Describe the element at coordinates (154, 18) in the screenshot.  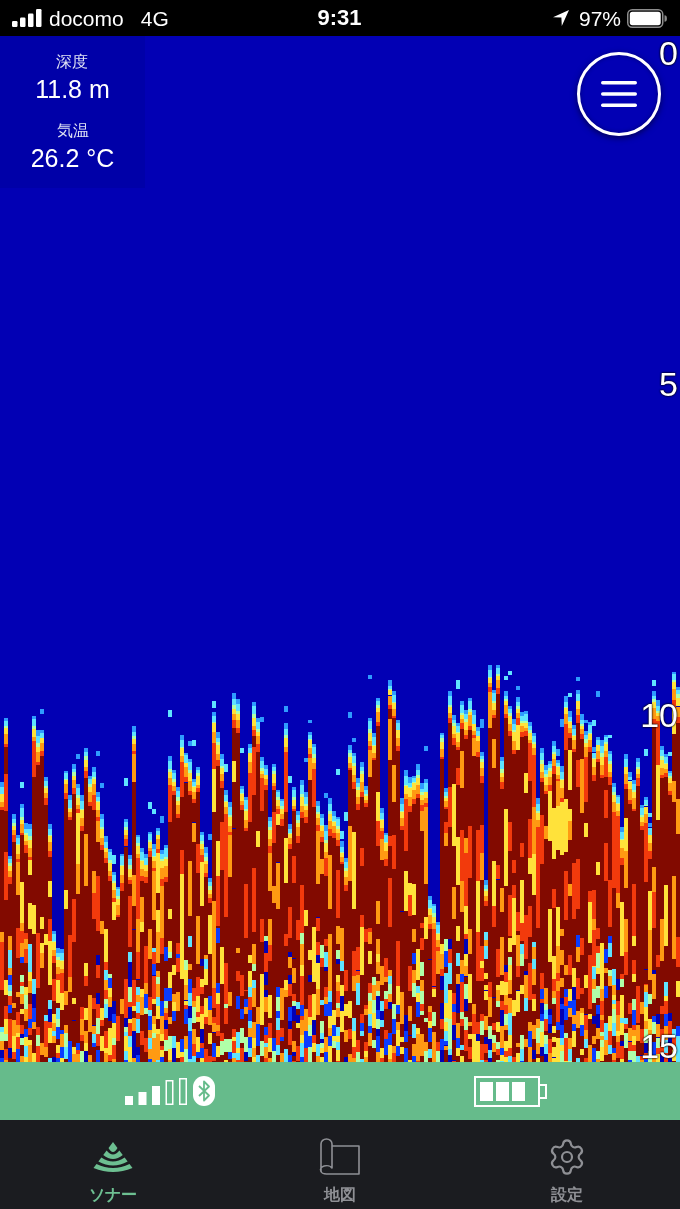
I see `network-type: 4G` at that location.